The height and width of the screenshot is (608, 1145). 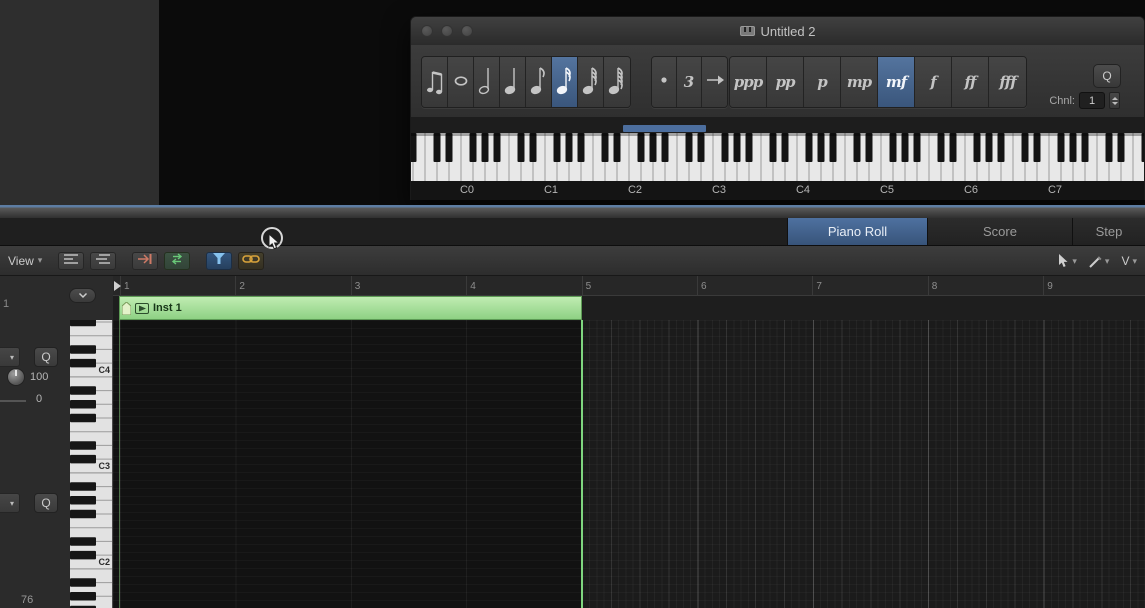 What do you see at coordinates (859, 82) in the screenshot?
I see `dynamic-mp-button: mp` at bounding box center [859, 82].